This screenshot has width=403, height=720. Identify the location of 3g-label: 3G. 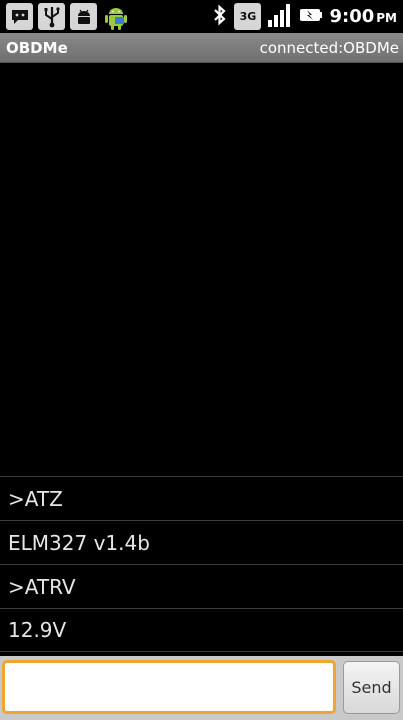
(248, 16).